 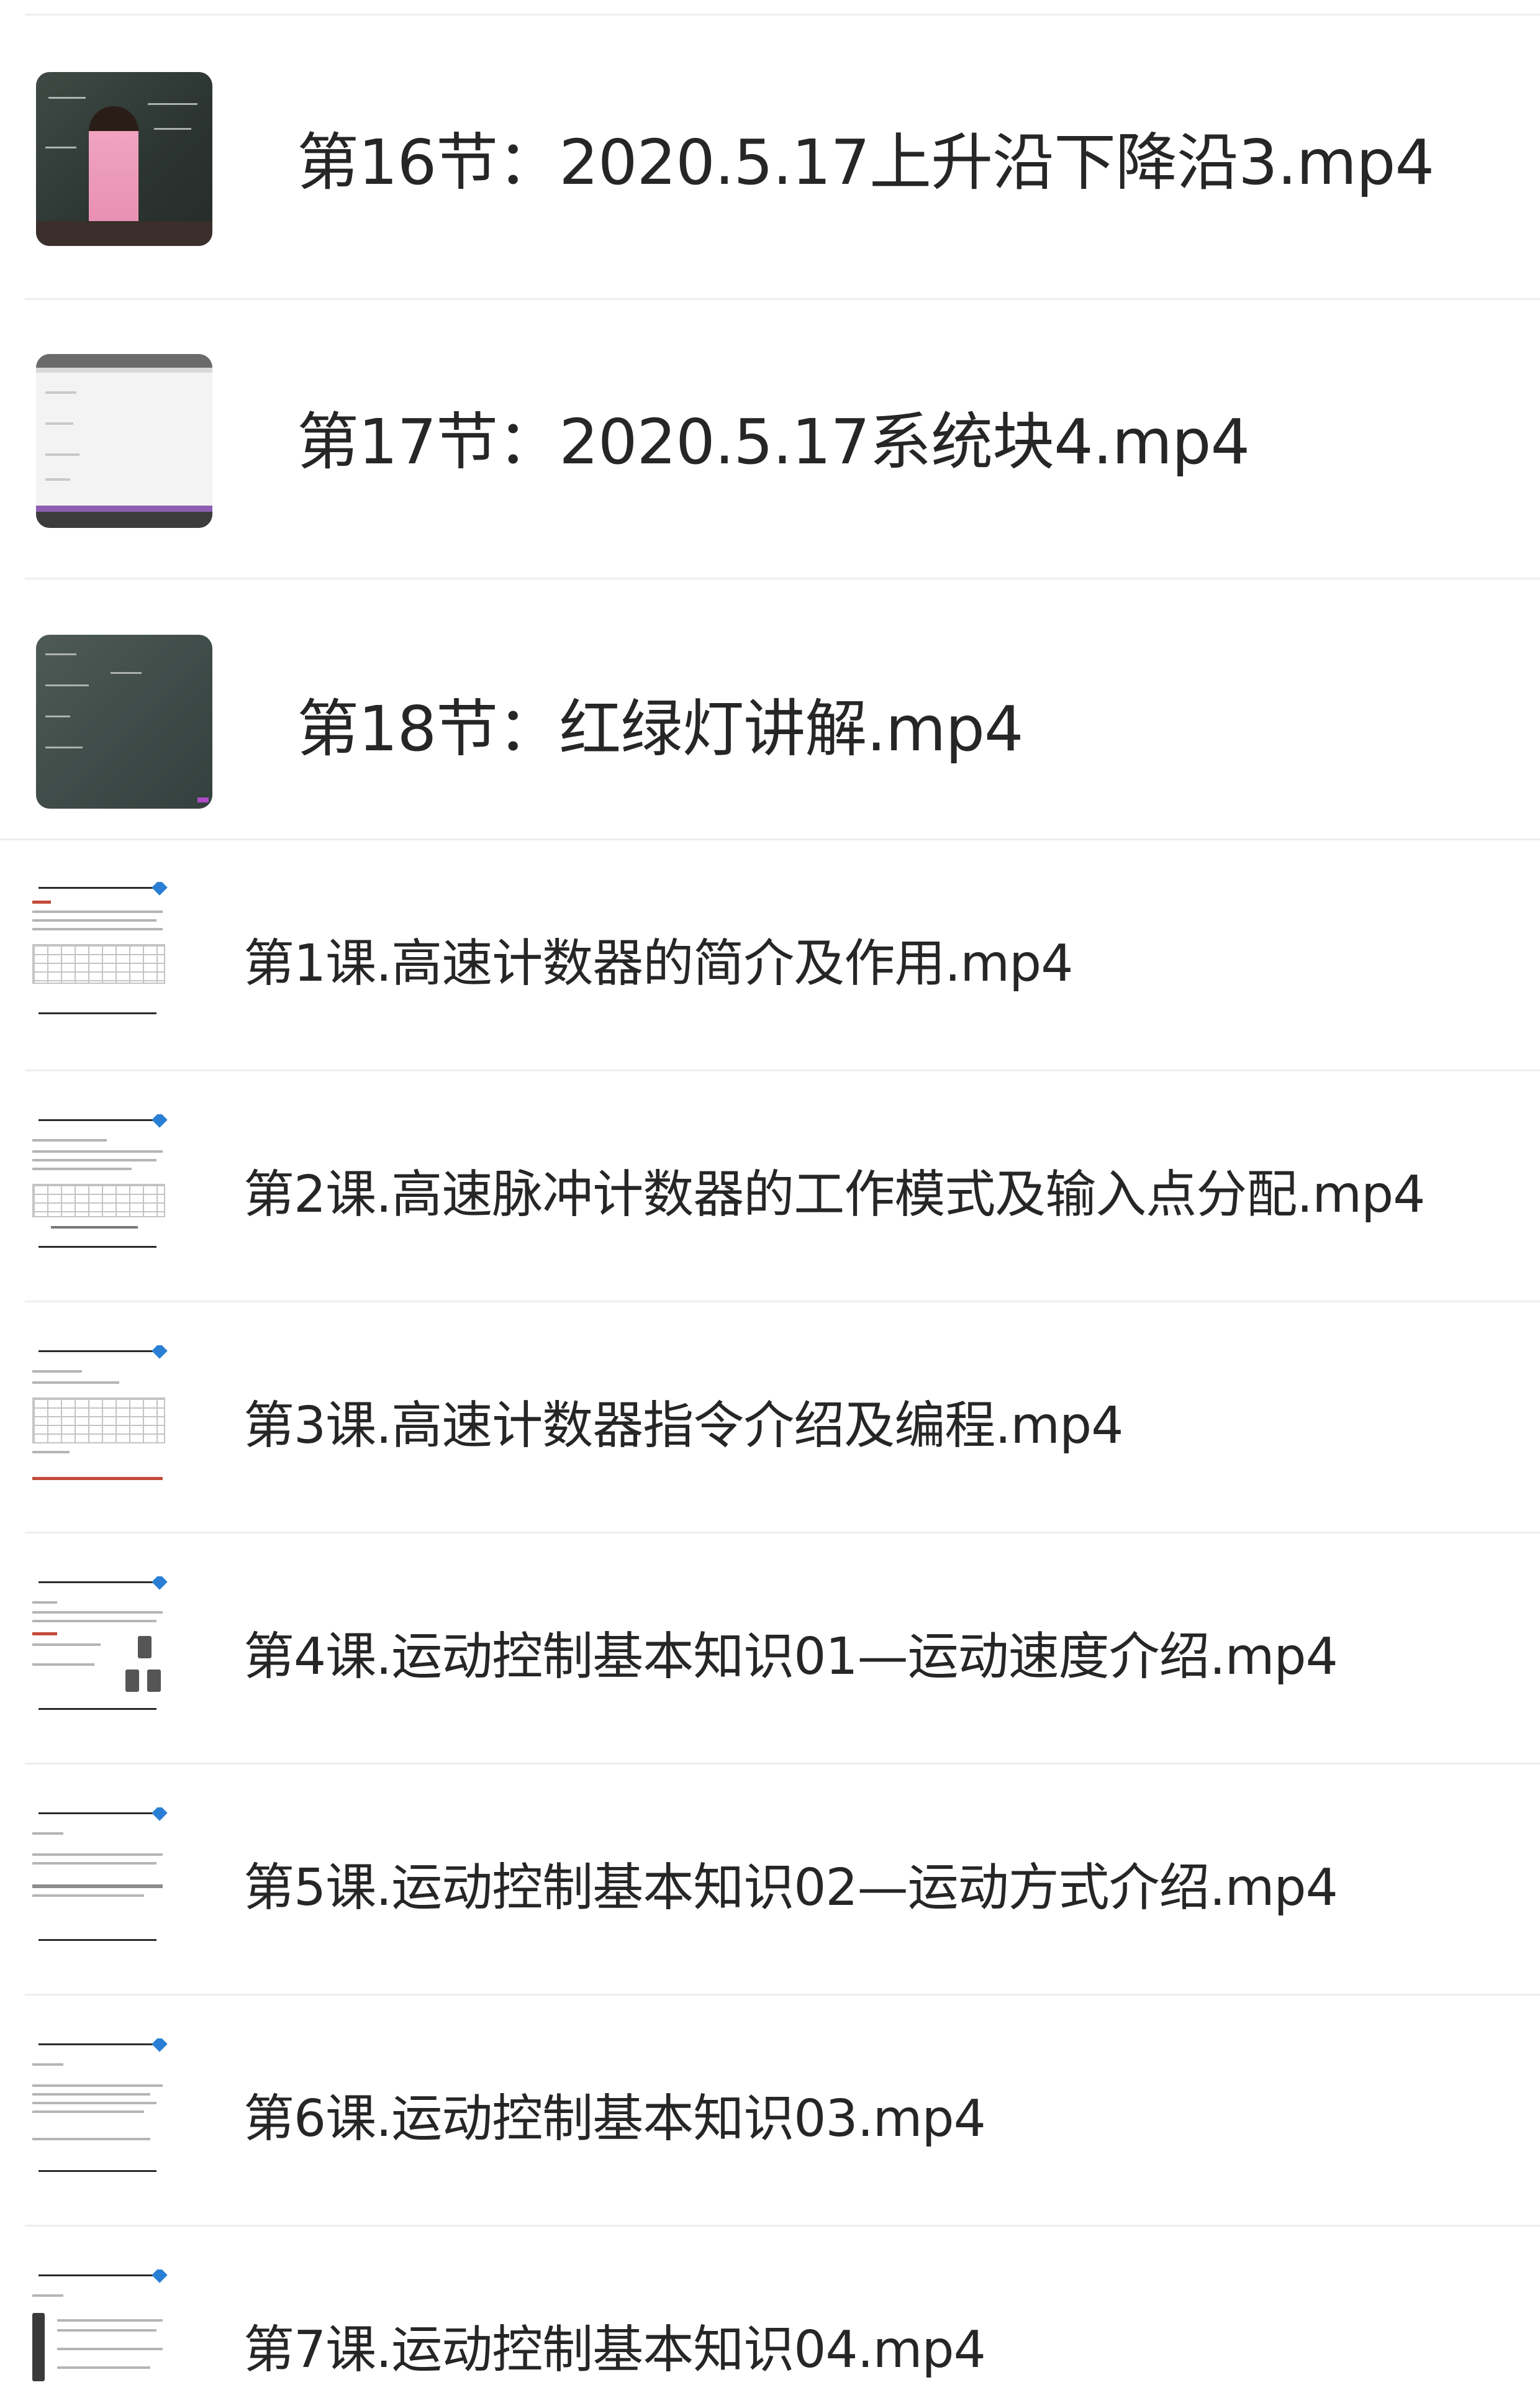 I want to click on list-item: 第17节：2020.5.17系统块4.mp4, so click(x=770, y=438).